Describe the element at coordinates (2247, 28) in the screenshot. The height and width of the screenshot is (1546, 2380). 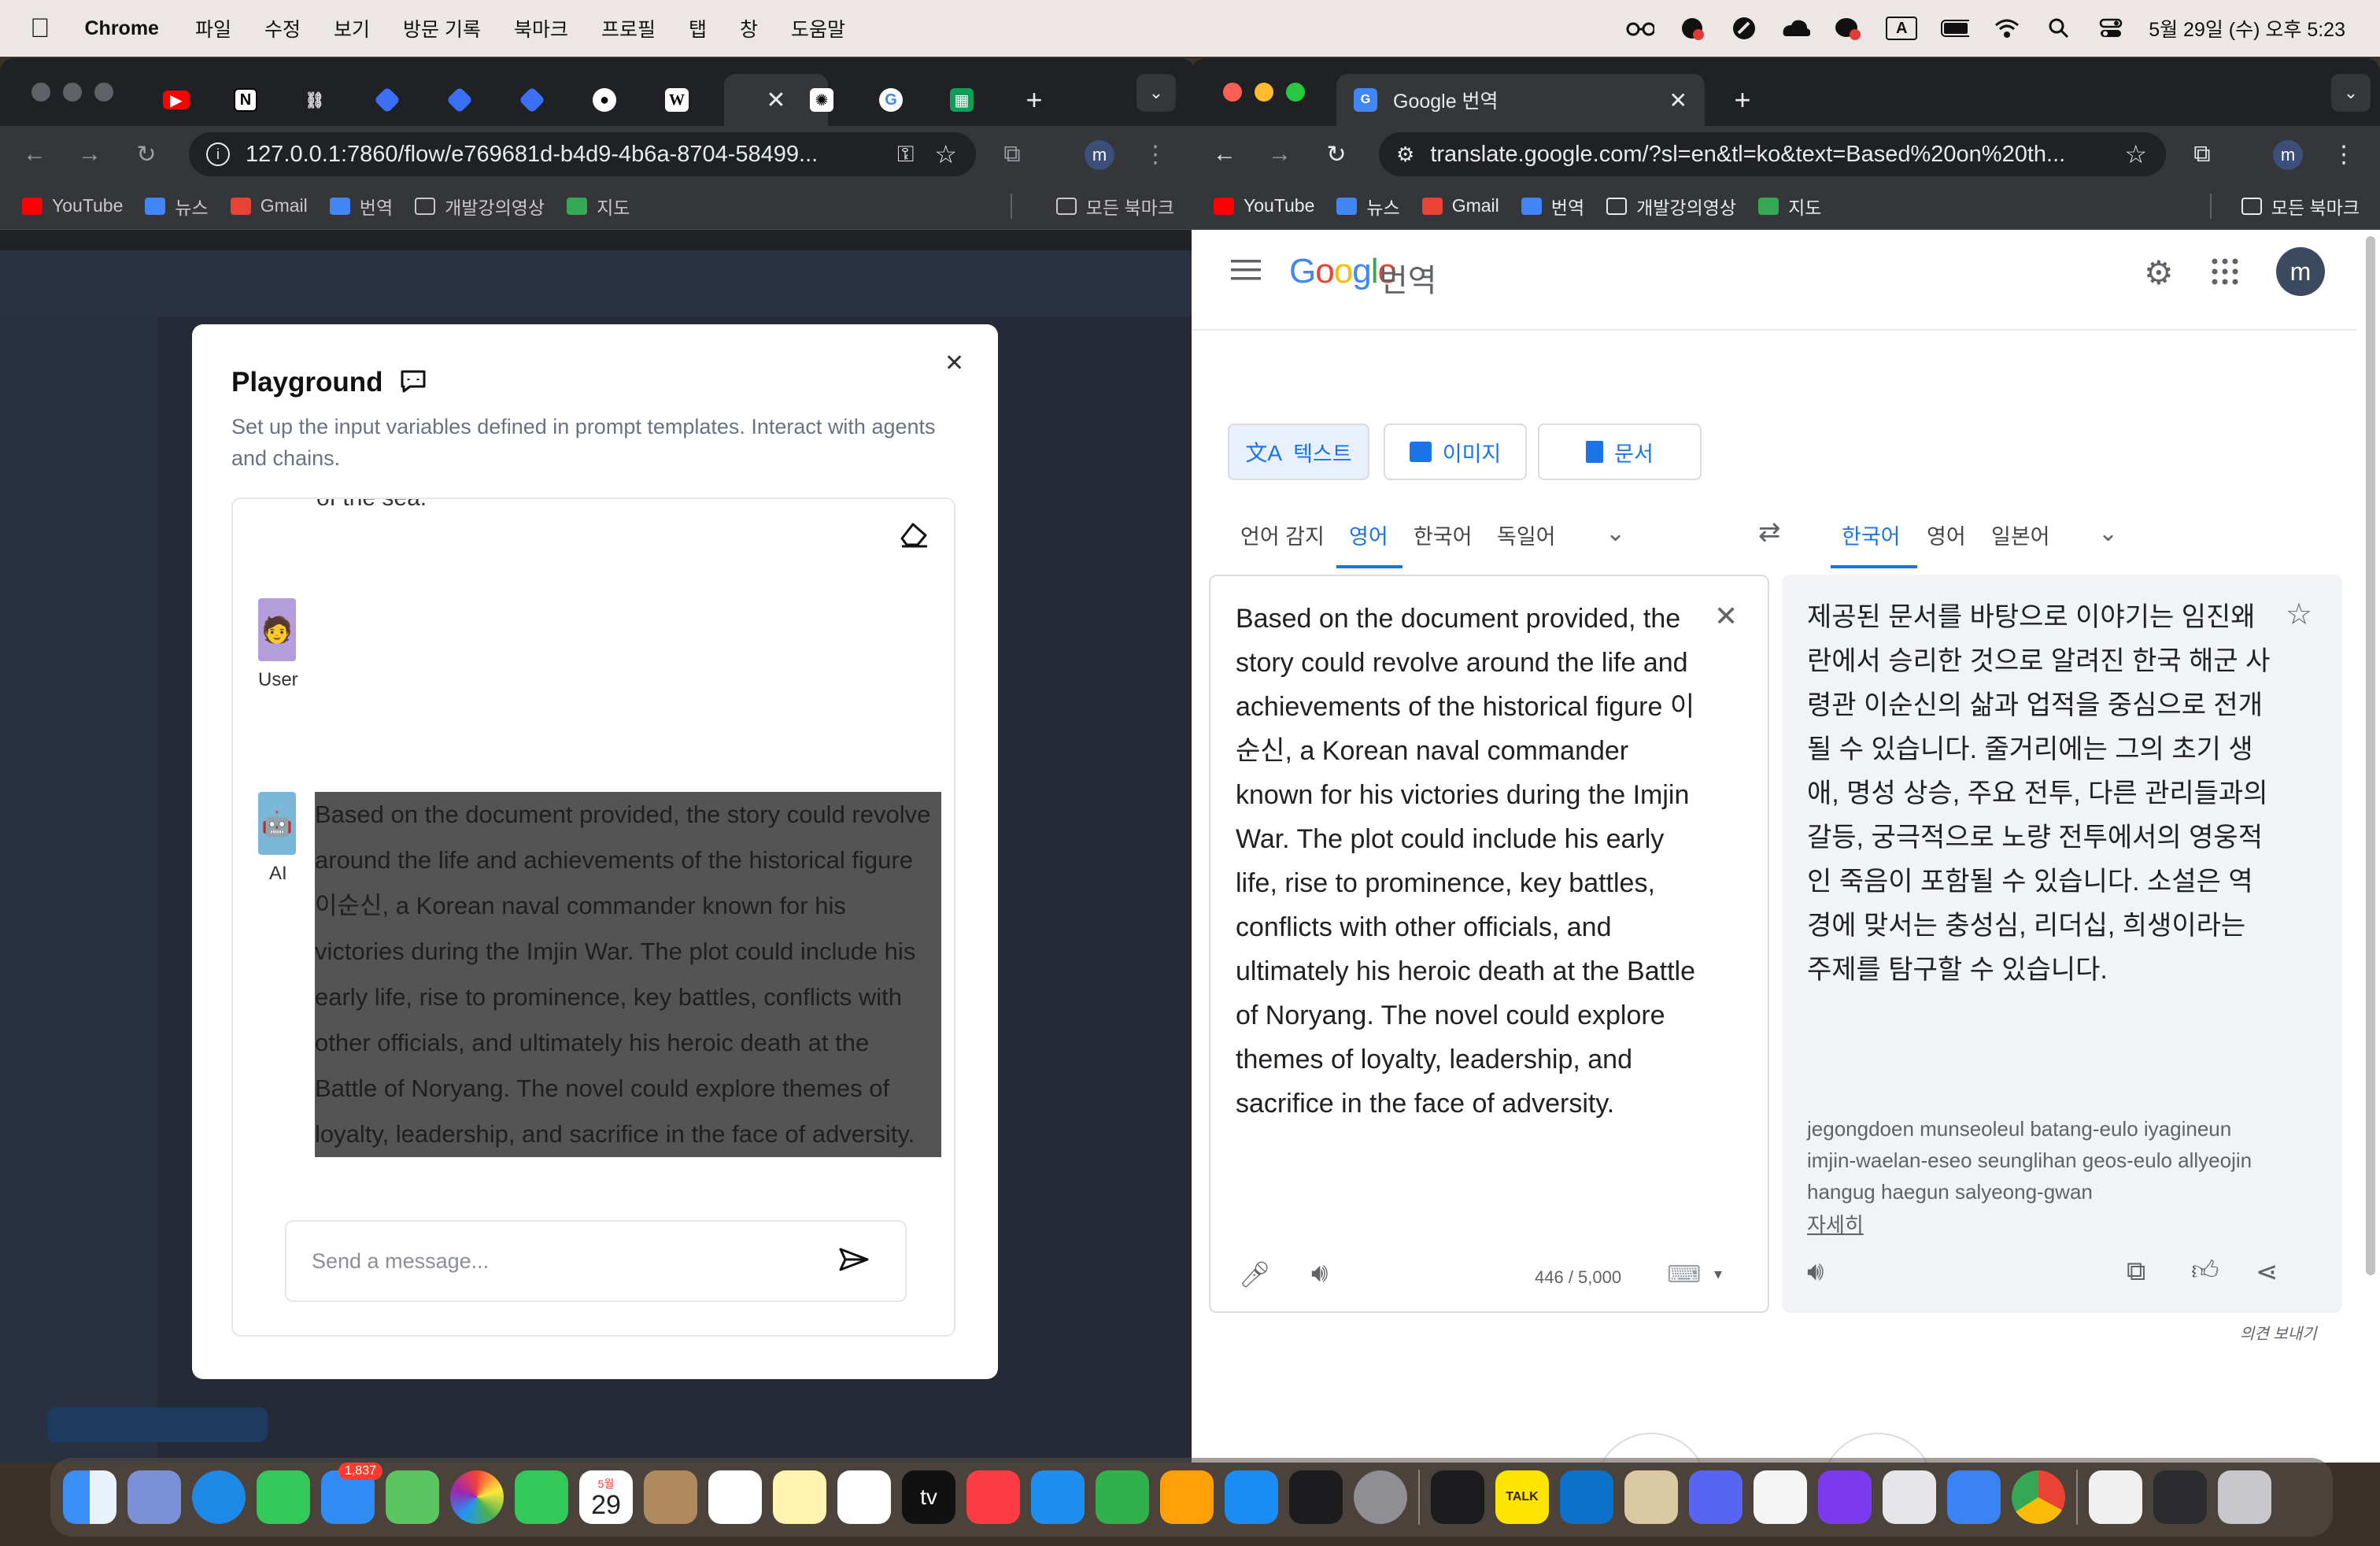
I see `menubar-clock: 5월 29일 (수) 오후 5:23` at that location.